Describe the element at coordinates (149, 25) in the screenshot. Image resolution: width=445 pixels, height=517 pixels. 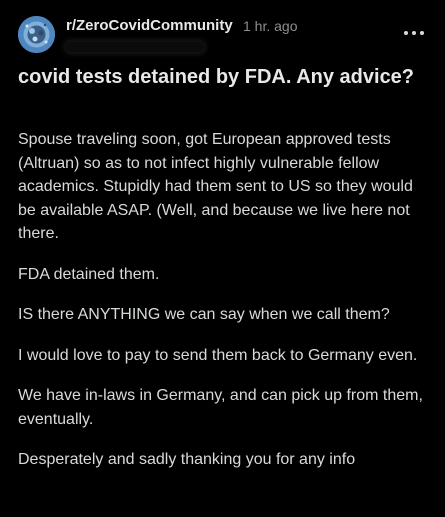
I see `subreddit-name: r/ZeroCovidCommunity` at that location.